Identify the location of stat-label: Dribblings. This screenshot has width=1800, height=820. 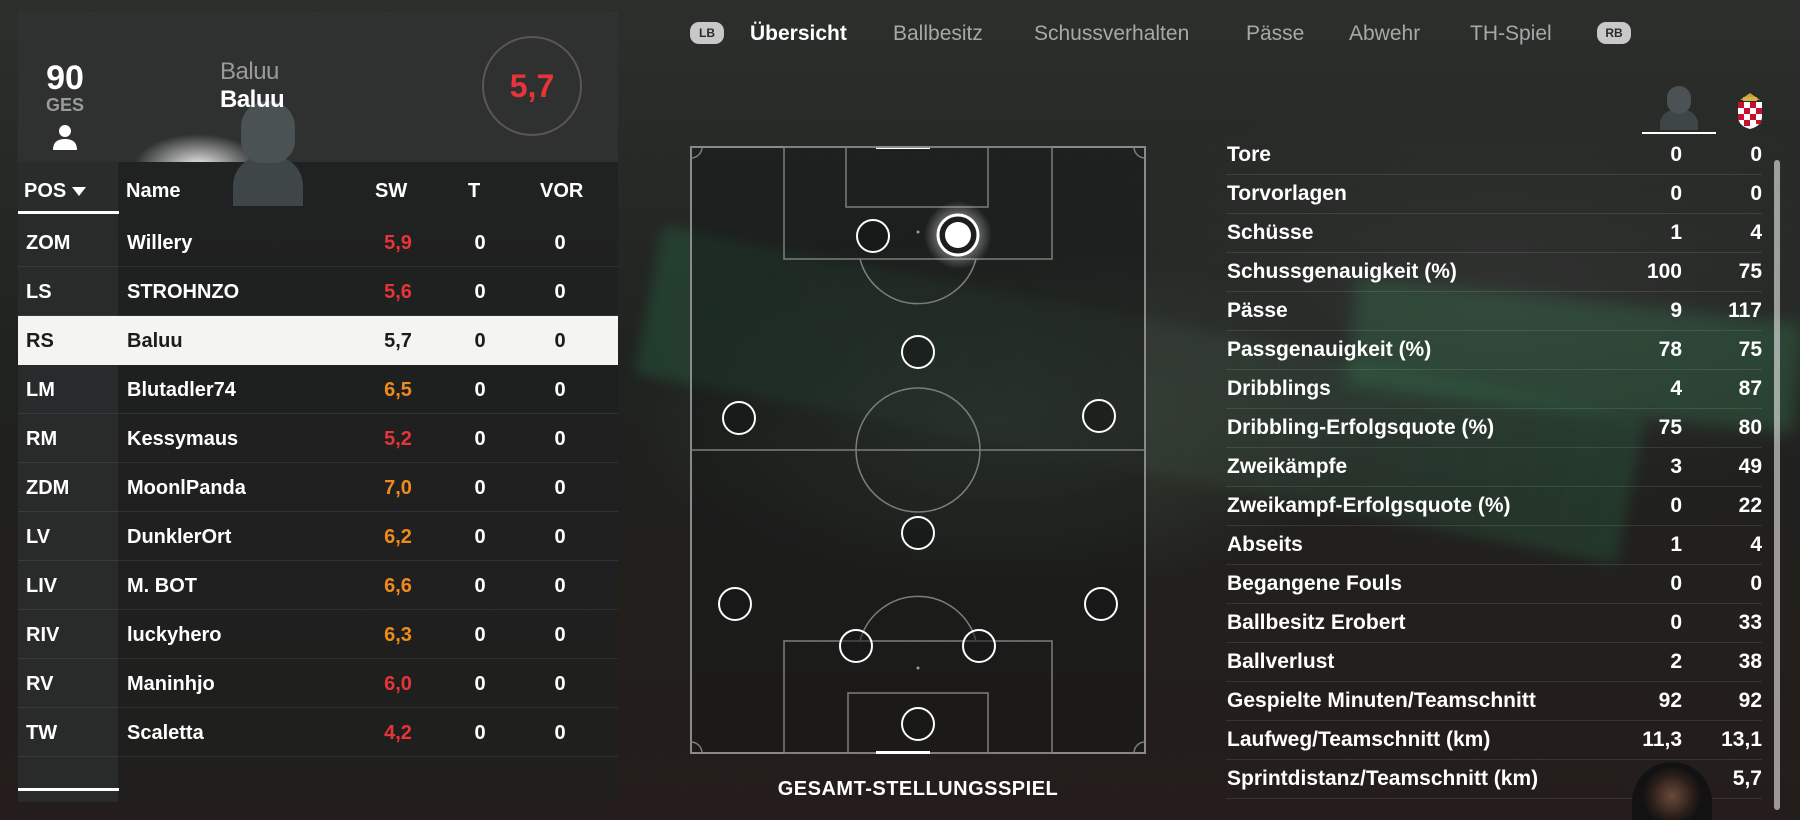
(1279, 388).